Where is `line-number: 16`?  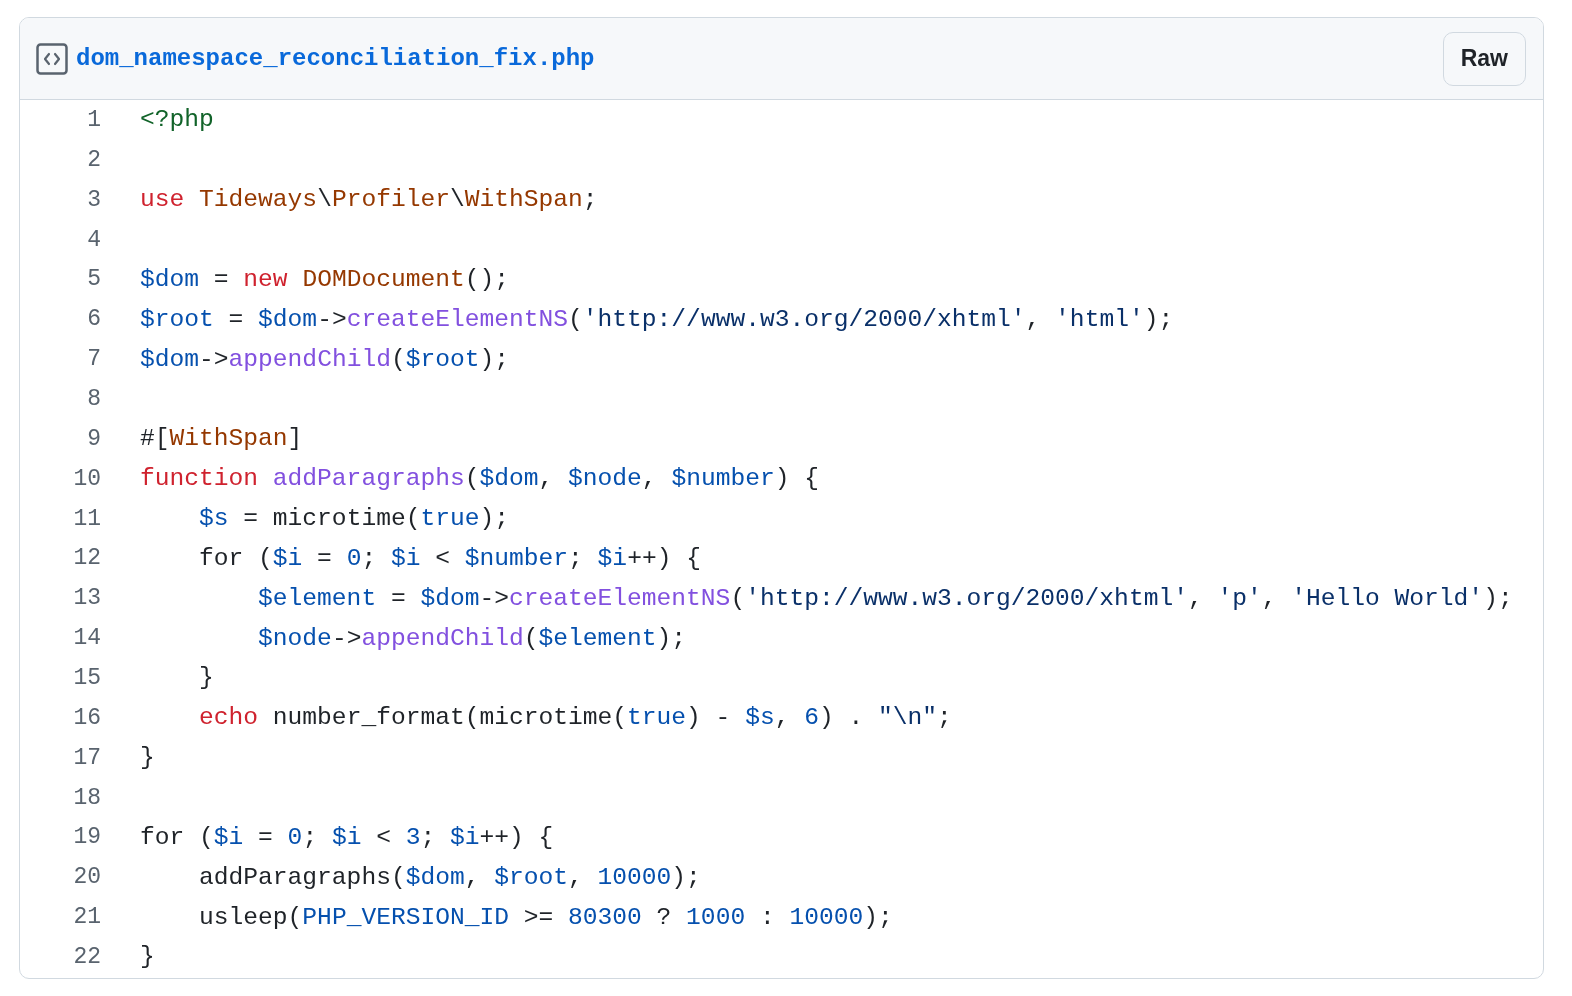
line-number: 16 is located at coordinates (86, 717).